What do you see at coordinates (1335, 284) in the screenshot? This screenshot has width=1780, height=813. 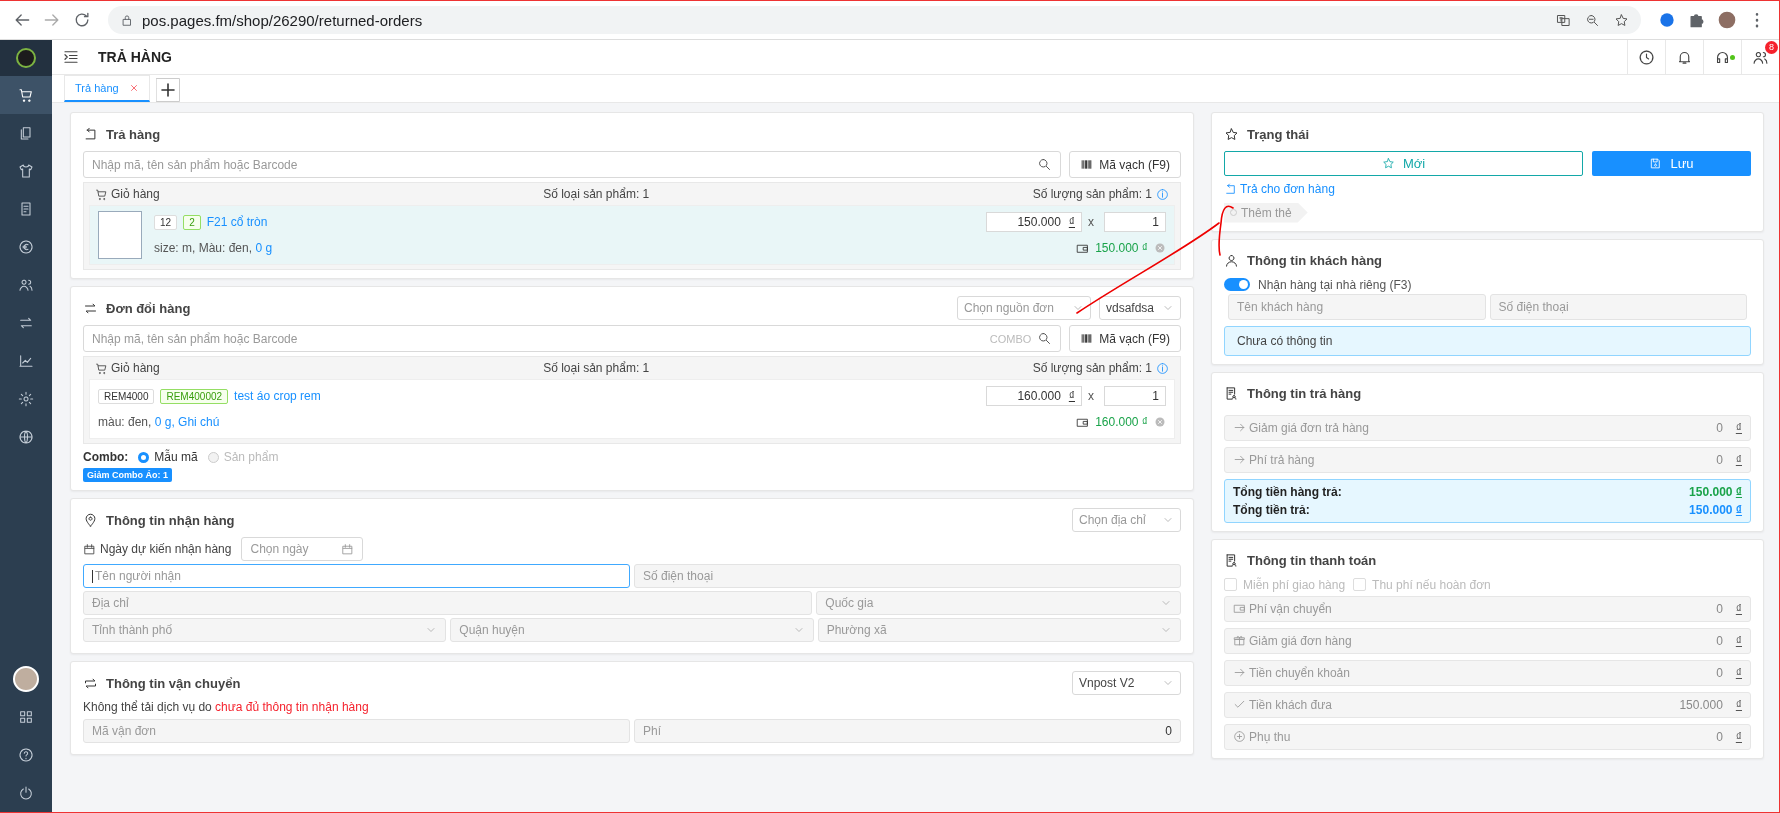 I see `toggle-label: Nhận hàng tại nhà riêng (F3)` at bounding box center [1335, 284].